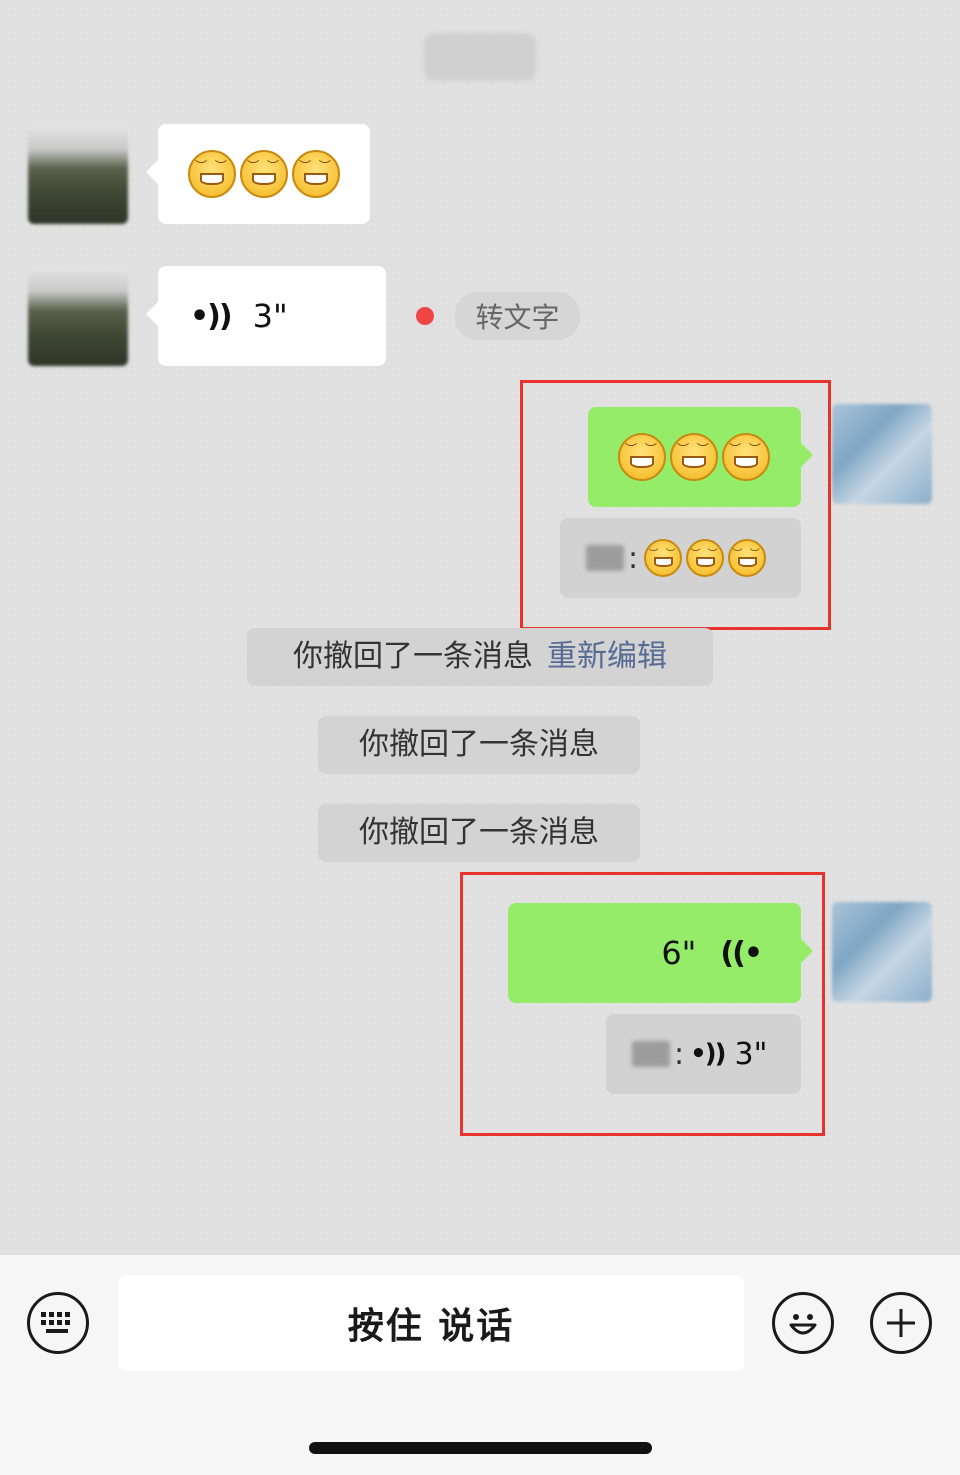 Image resolution: width=960 pixels, height=1475 pixels. What do you see at coordinates (211, 316) in the screenshot?
I see `voice-wave-icon: •))` at bounding box center [211, 316].